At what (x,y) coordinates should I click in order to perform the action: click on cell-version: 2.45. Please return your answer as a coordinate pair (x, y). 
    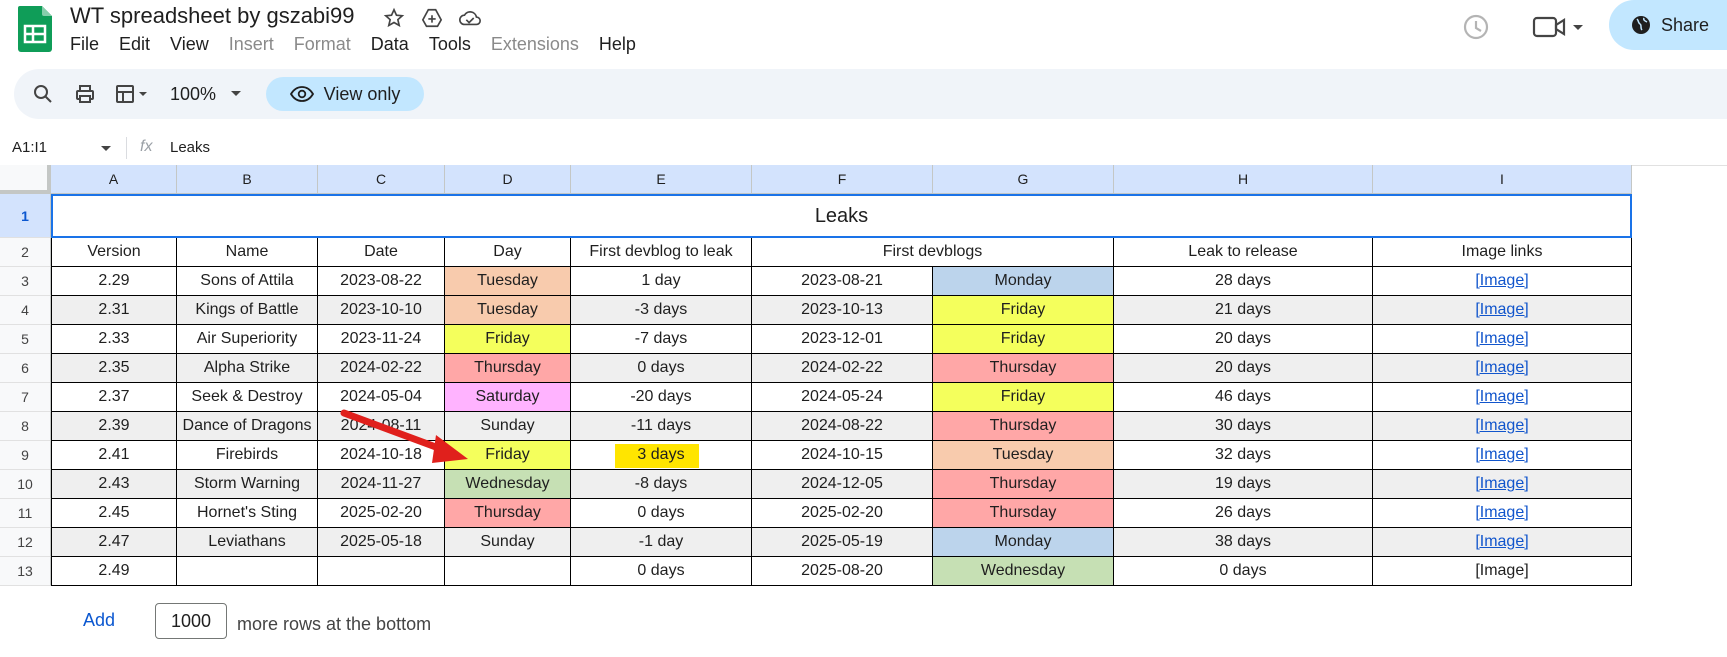
    Looking at the image, I should click on (114, 513).